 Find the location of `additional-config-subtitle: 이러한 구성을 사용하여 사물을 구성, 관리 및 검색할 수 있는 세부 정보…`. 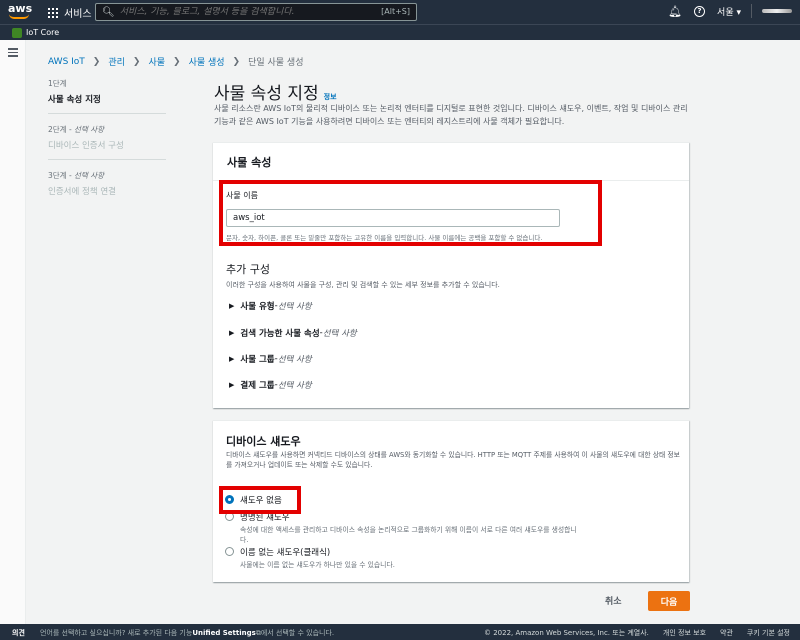

additional-config-subtitle: 이러한 구성을 사용하여 사물을 구성, 관리 및 검색할 수 있는 세부 정보… is located at coordinates (363, 285).